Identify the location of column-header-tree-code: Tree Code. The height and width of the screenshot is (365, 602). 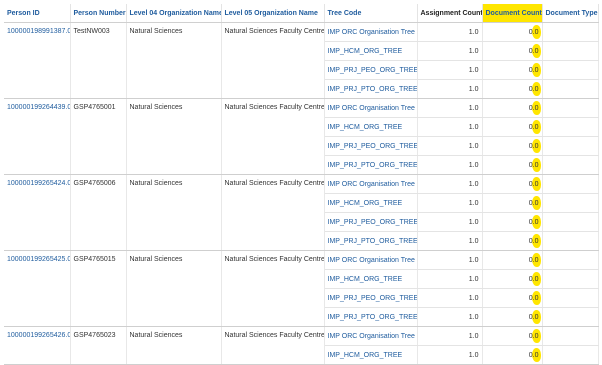
(371, 13).